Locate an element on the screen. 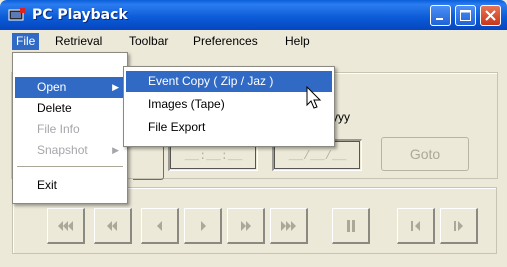 The image size is (507, 267). rewind-icon is located at coordinates (112, 226).